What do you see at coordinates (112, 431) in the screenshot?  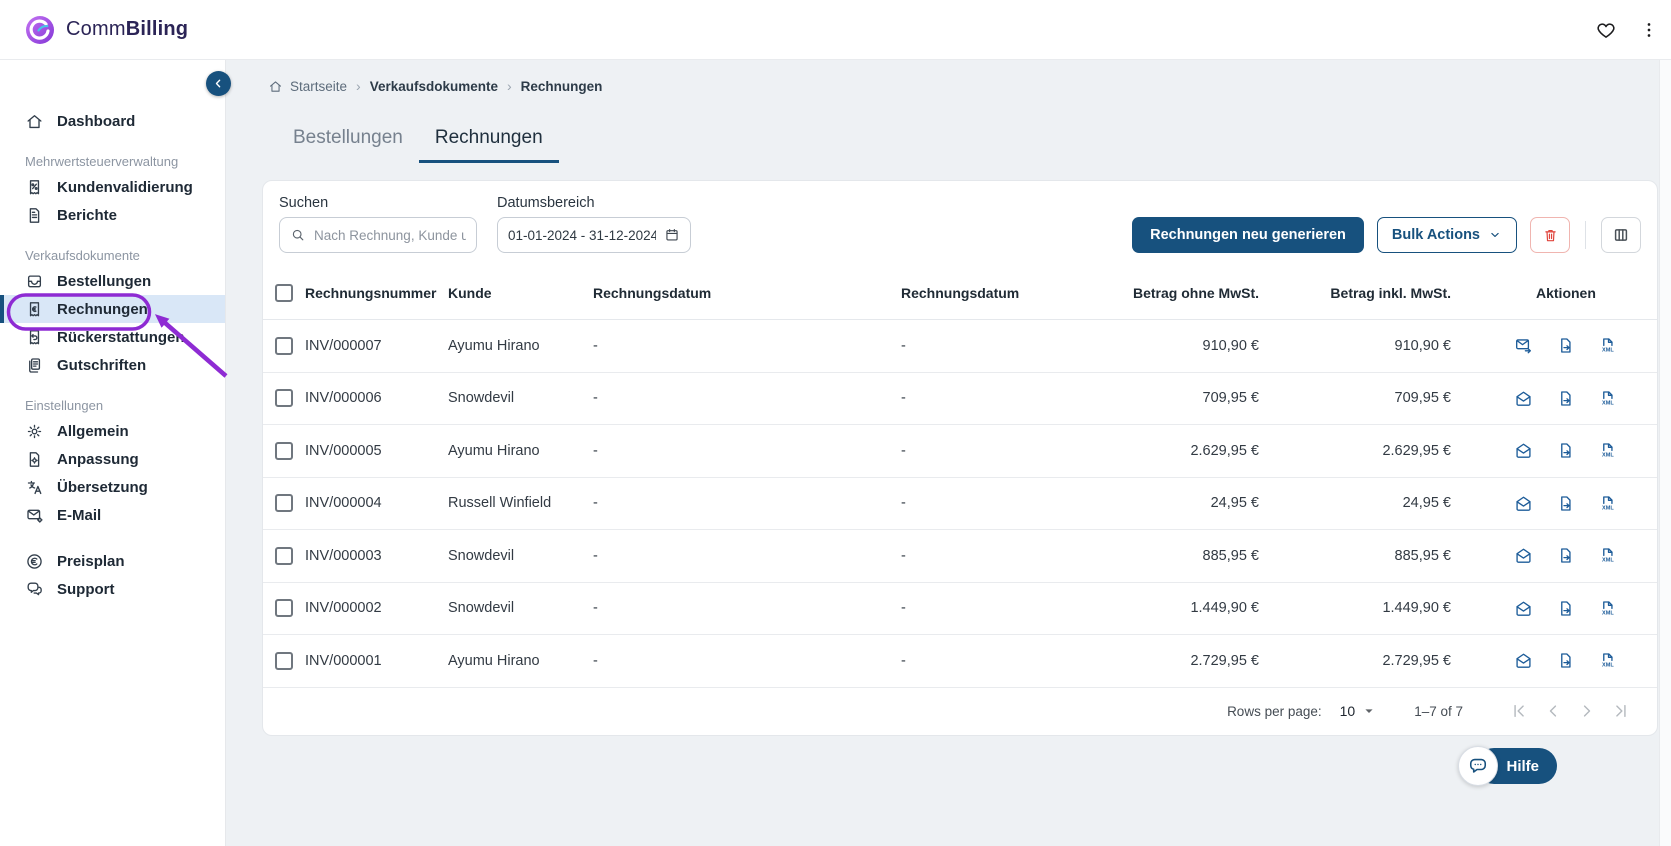 I see `sidebar-item-allgemein: Allgemein` at bounding box center [112, 431].